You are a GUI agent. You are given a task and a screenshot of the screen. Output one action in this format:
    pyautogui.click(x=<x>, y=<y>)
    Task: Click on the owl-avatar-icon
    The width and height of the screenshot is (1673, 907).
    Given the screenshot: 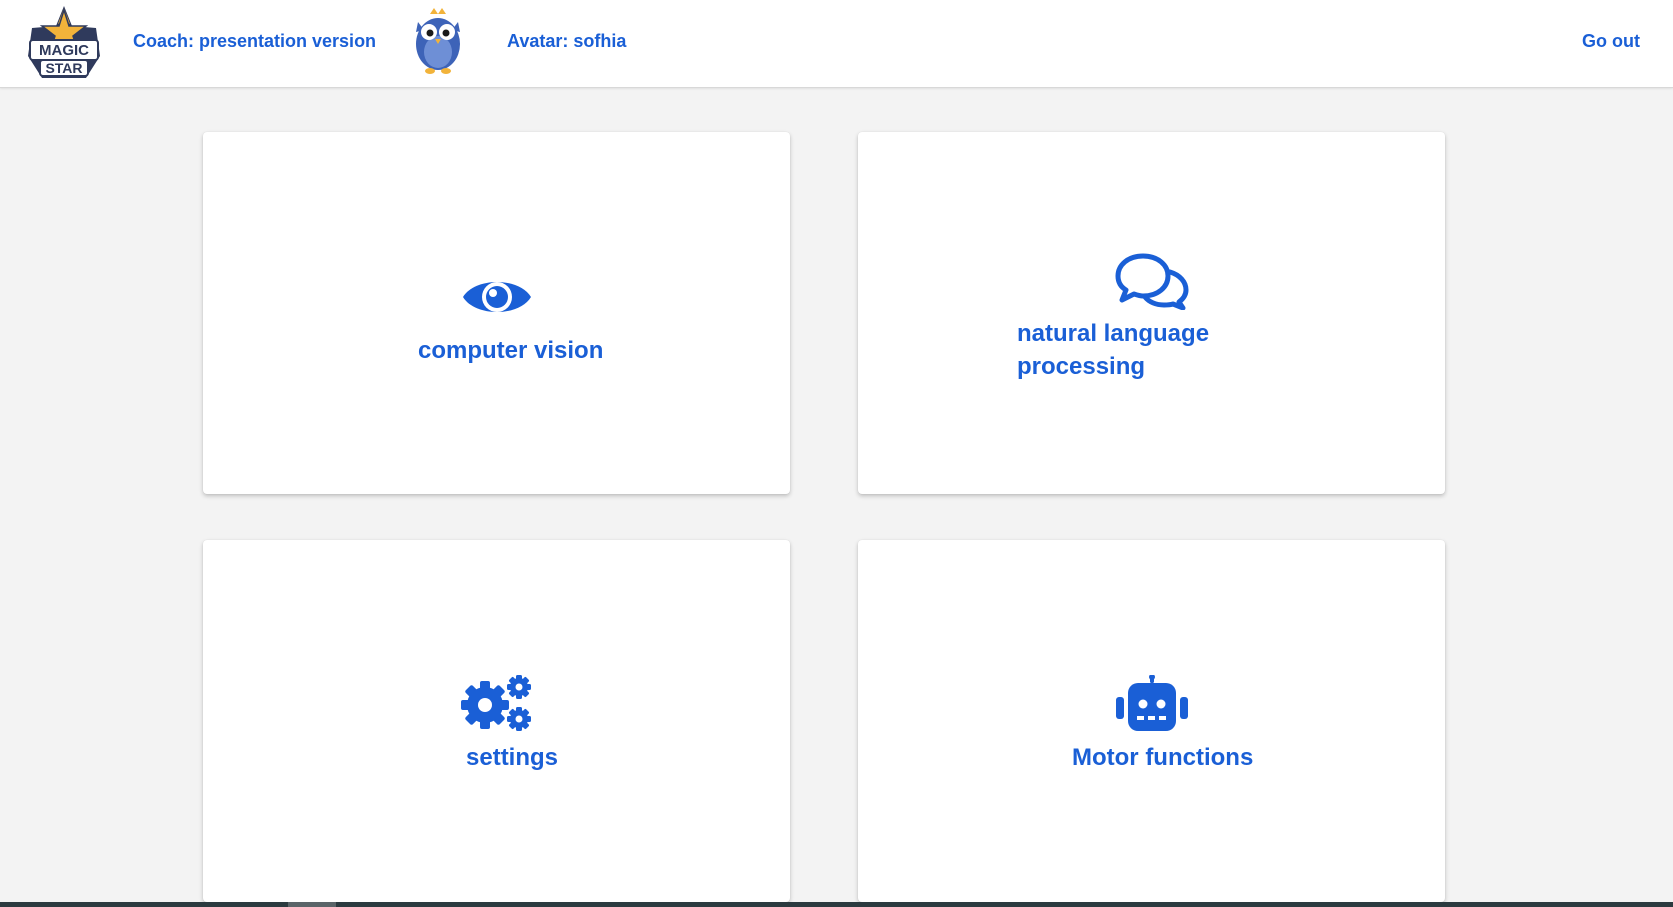 What is the action you would take?
    pyautogui.click(x=438, y=41)
    